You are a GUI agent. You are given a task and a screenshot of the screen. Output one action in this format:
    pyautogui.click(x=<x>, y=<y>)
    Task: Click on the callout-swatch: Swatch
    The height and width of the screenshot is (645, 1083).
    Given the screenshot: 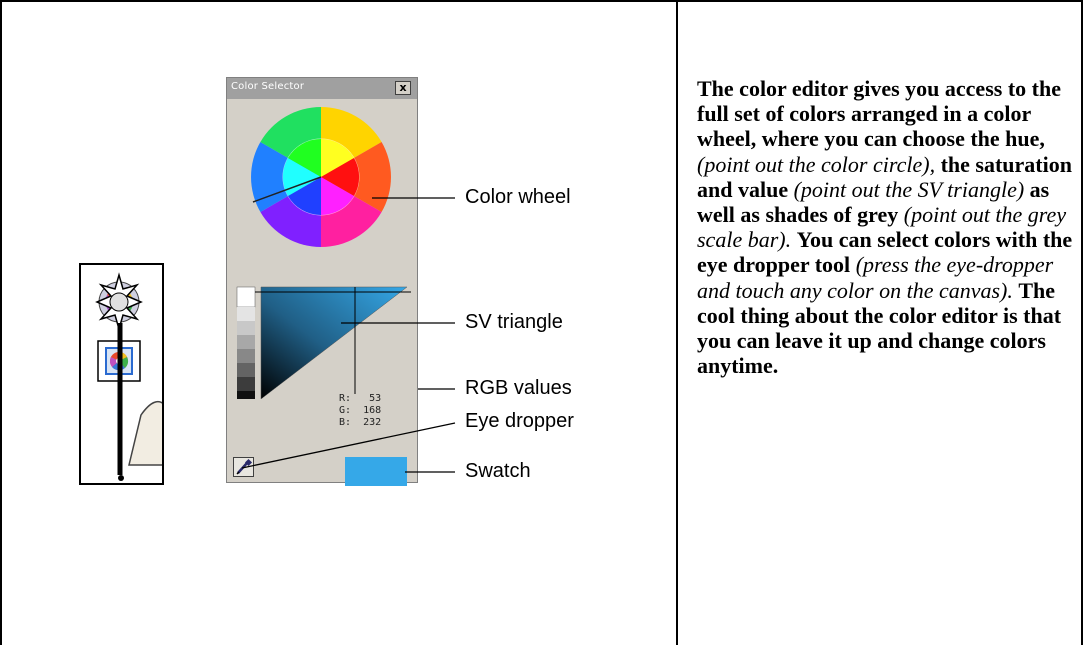 What is the action you would take?
    pyautogui.click(x=498, y=471)
    